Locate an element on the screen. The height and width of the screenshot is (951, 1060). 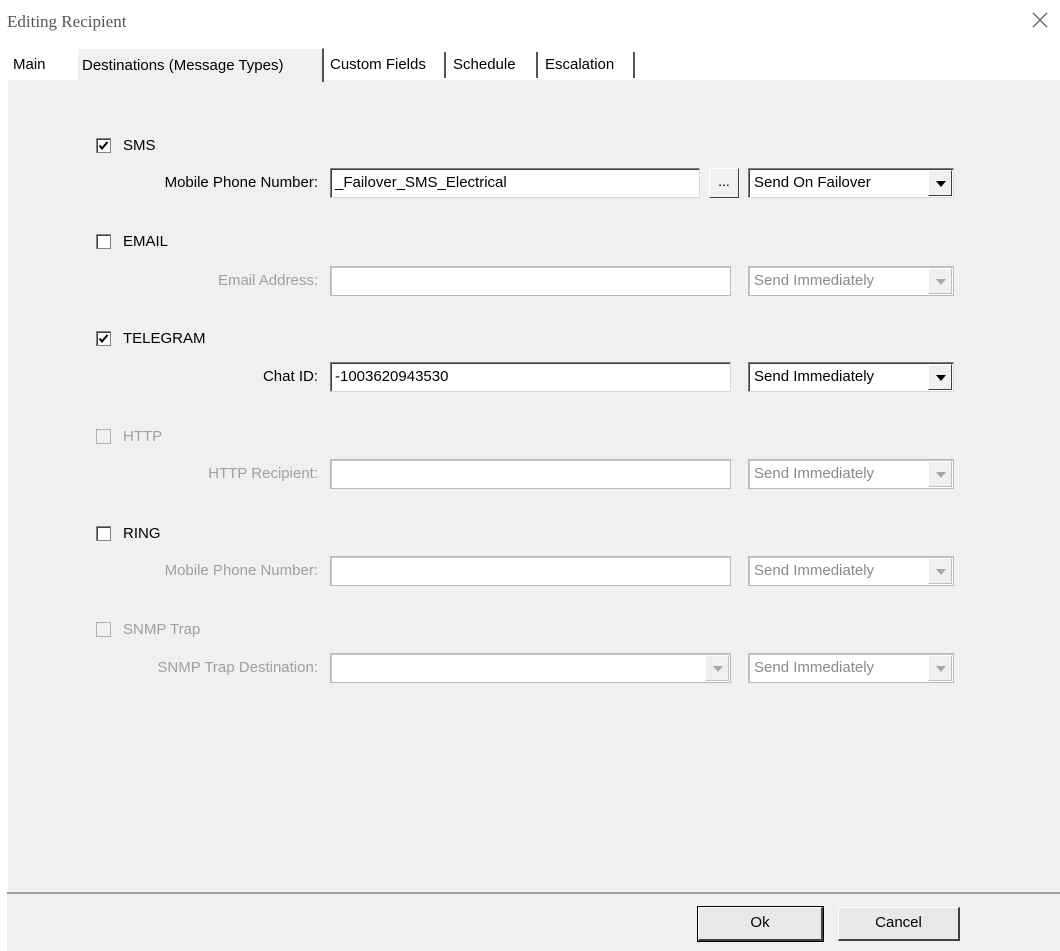
telegram-label: TELEGRAM is located at coordinates (164, 338).